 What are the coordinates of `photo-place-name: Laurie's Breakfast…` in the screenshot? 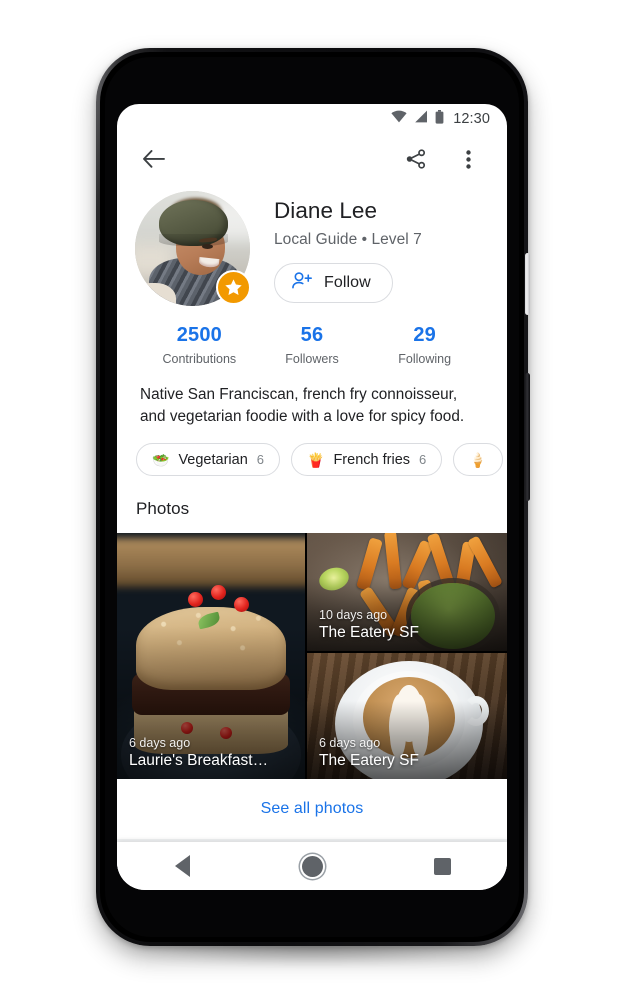 It's located at (199, 760).